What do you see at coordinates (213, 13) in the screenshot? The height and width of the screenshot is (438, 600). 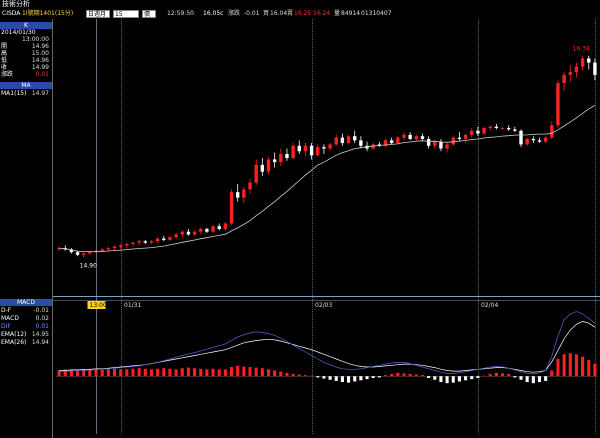 I see `last-price: 16.05c` at bounding box center [213, 13].